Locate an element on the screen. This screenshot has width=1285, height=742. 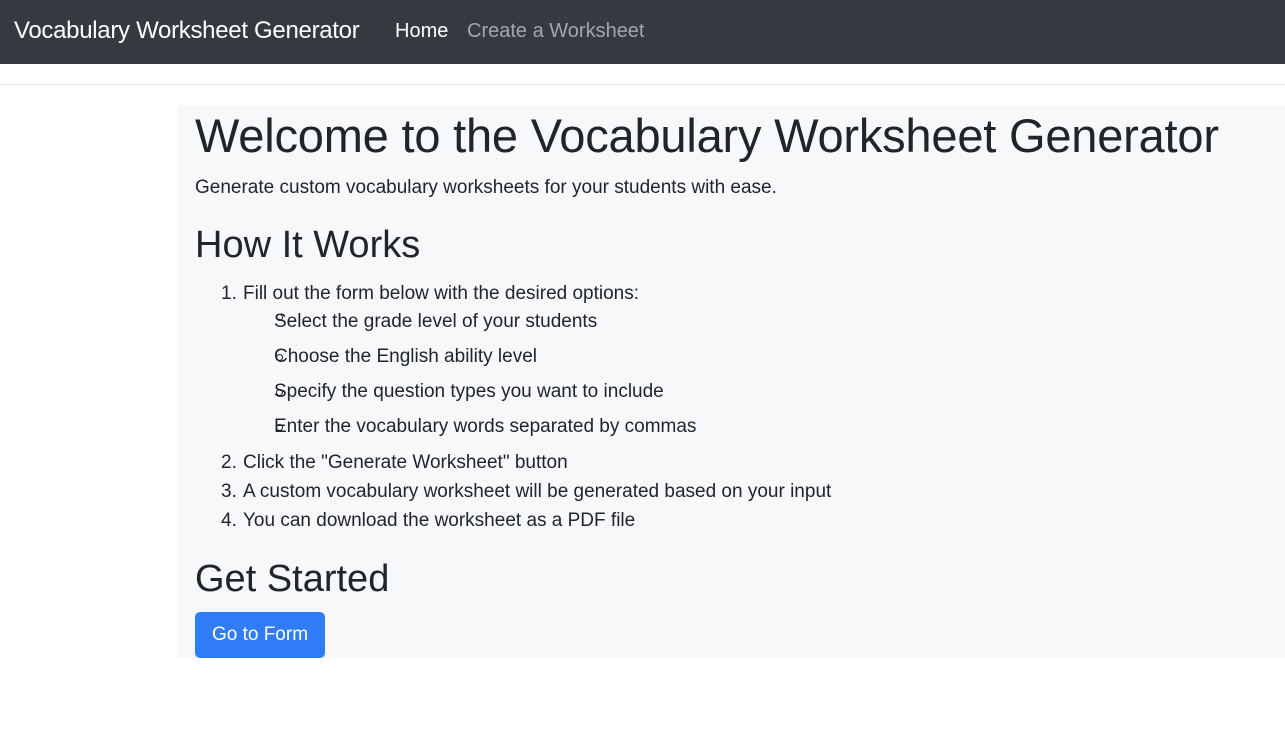
substep-item-grade: Select the grade level of your students is located at coordinates (436, 321).